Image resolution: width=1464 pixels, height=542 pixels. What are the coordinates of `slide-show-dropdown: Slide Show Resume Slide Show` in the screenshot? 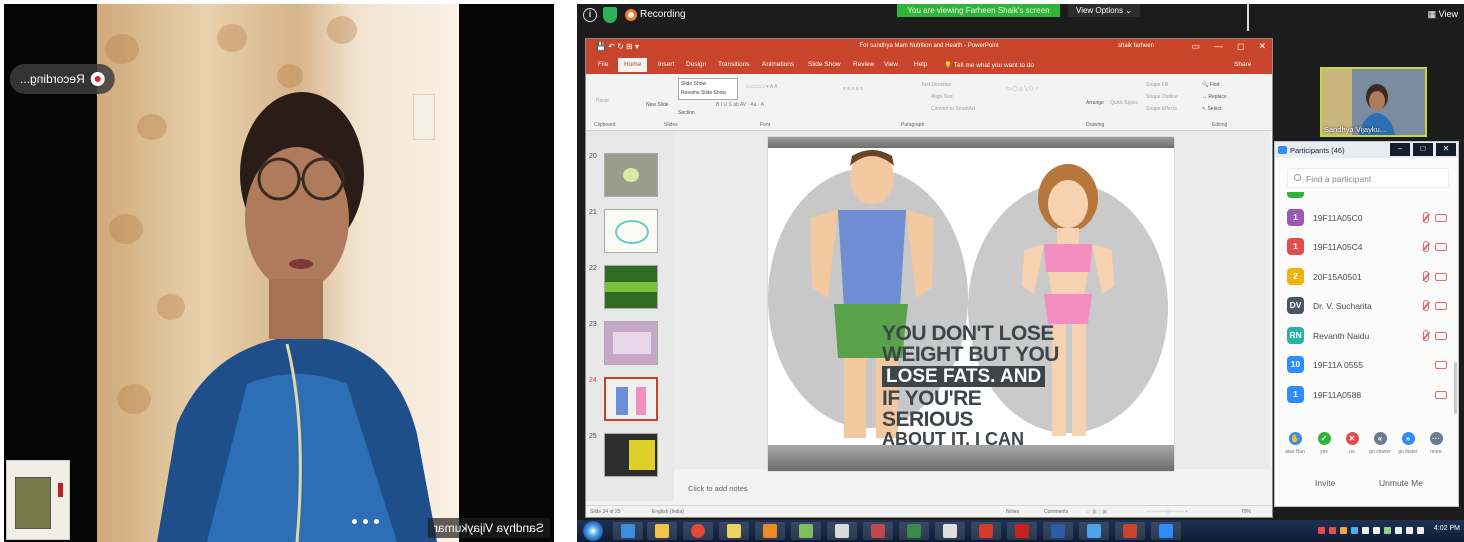 It's located at (708, 89).